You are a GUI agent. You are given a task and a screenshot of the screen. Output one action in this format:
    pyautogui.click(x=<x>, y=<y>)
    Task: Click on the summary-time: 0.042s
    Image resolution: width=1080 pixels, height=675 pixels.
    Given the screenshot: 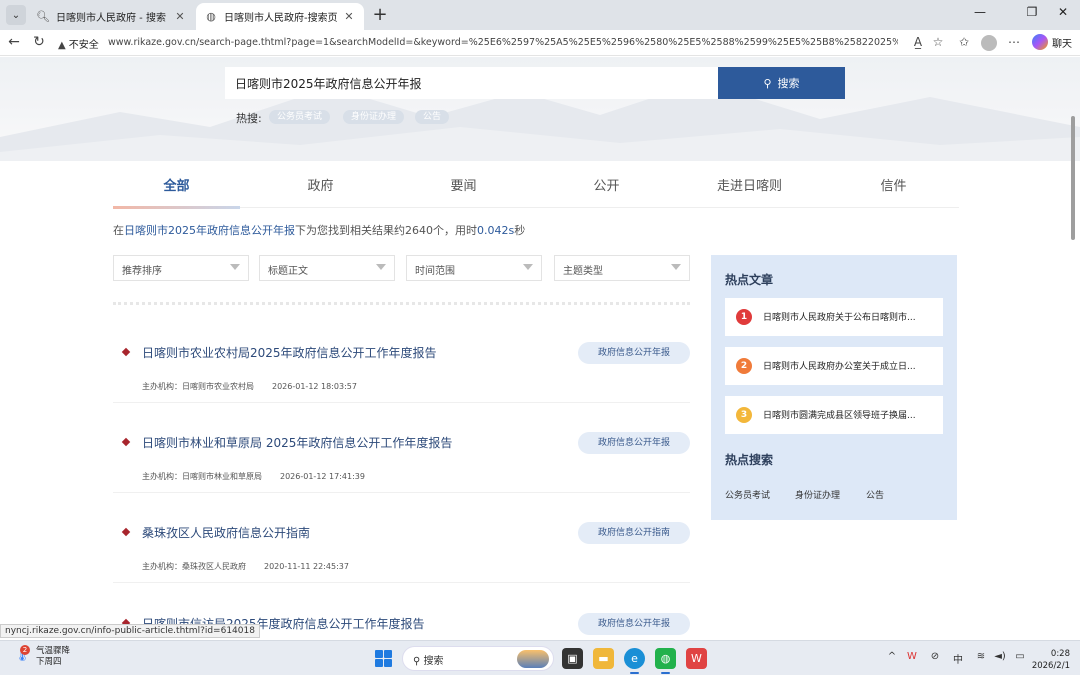 What is the action you would take?
    pyautogui.click(x=496, y=230)
    